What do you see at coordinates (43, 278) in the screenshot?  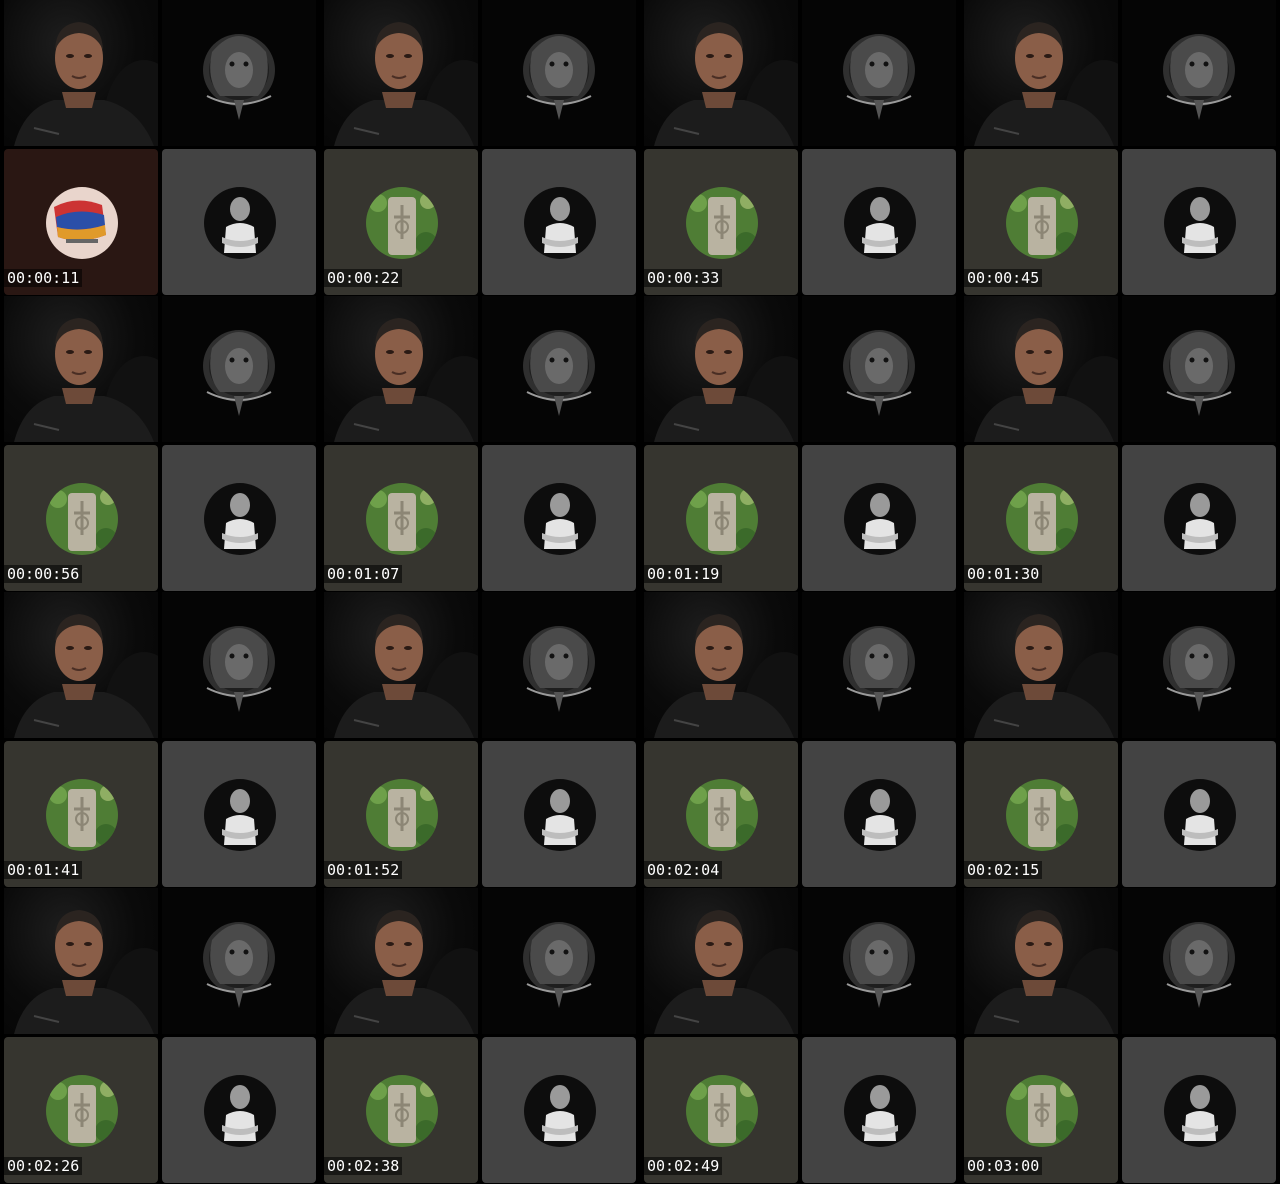 I see `timestamp-label: 00:00:11` at bounding box center [43, 278].